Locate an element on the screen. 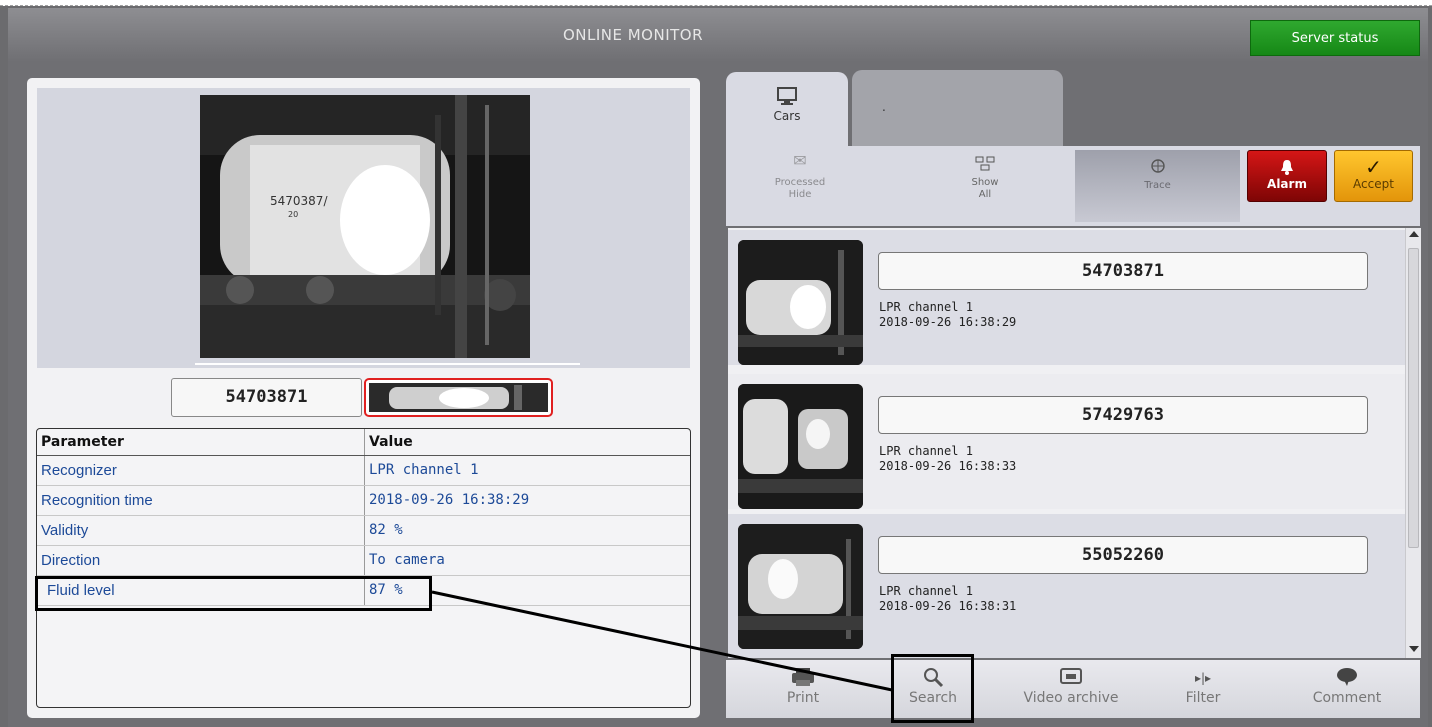  alarm-button: Alarm is located at coordinates (1287, 176).